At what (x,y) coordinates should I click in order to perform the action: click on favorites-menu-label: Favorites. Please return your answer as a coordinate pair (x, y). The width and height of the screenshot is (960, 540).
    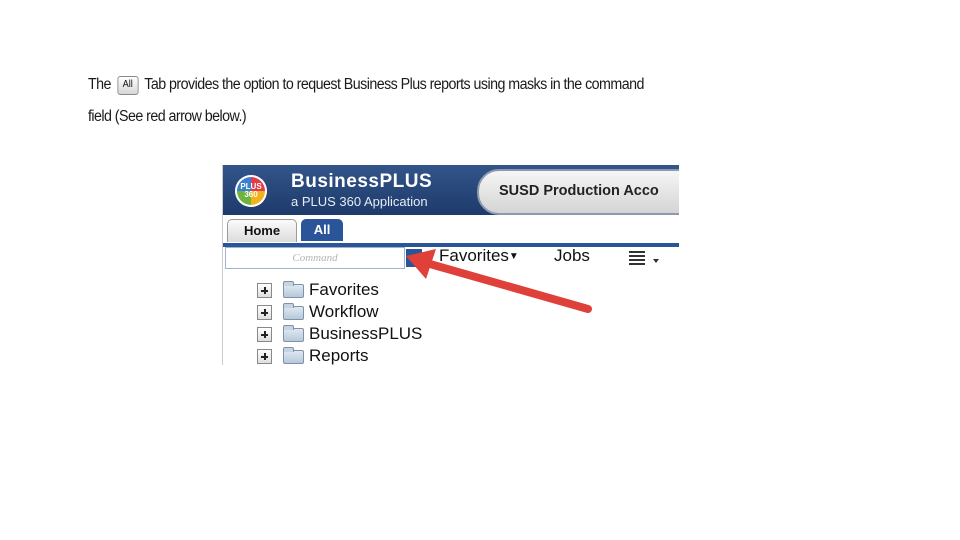
    Looking at the image, I should click on (474, 255).